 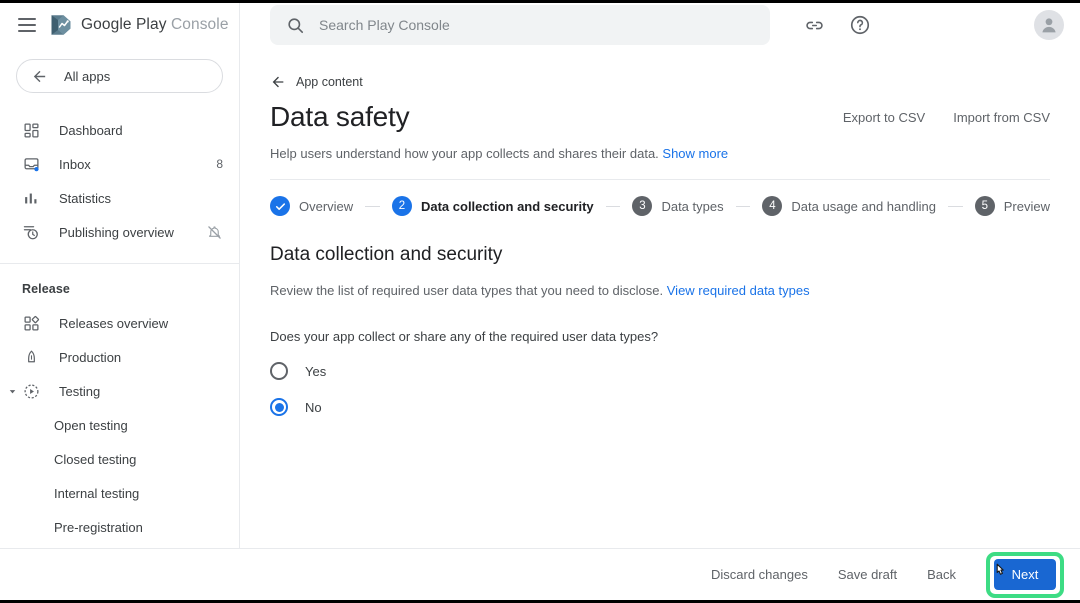 I want to click on google-play-logo-icon, so click(x=61, y=25).